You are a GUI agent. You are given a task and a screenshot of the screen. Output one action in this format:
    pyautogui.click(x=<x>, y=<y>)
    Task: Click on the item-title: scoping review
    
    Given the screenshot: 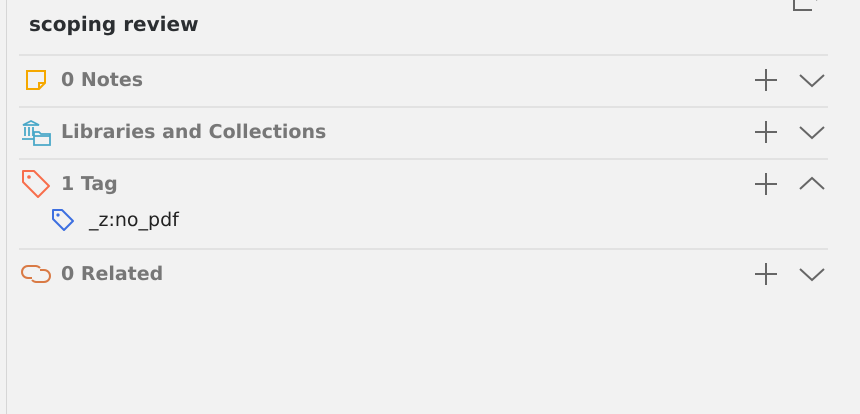 What is the action you would take?
    pyautogui.click(x=114, y=24)
    